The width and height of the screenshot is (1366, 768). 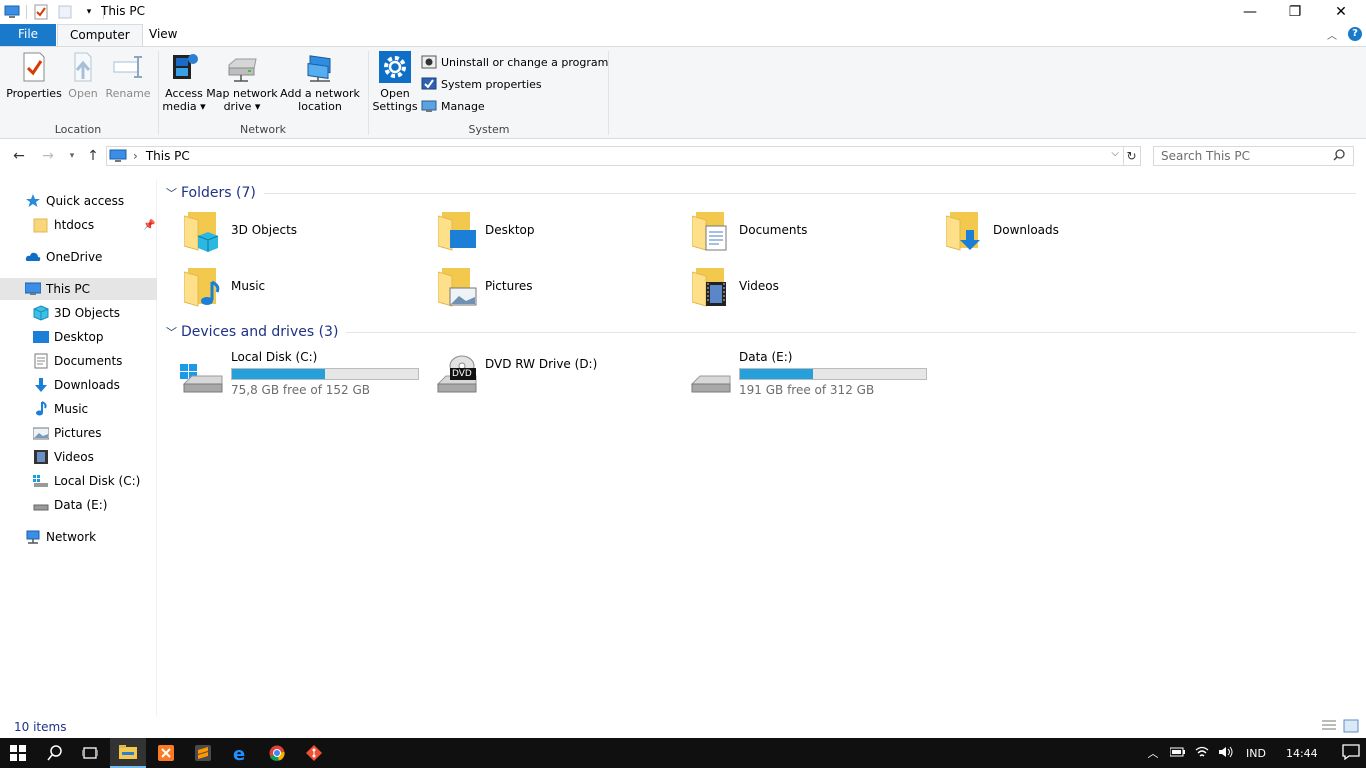 What do you see at coordinates (320, 82) in the screenshot?
I see `add-network-location-button: Add a network location` at bounding box center [320, 82].